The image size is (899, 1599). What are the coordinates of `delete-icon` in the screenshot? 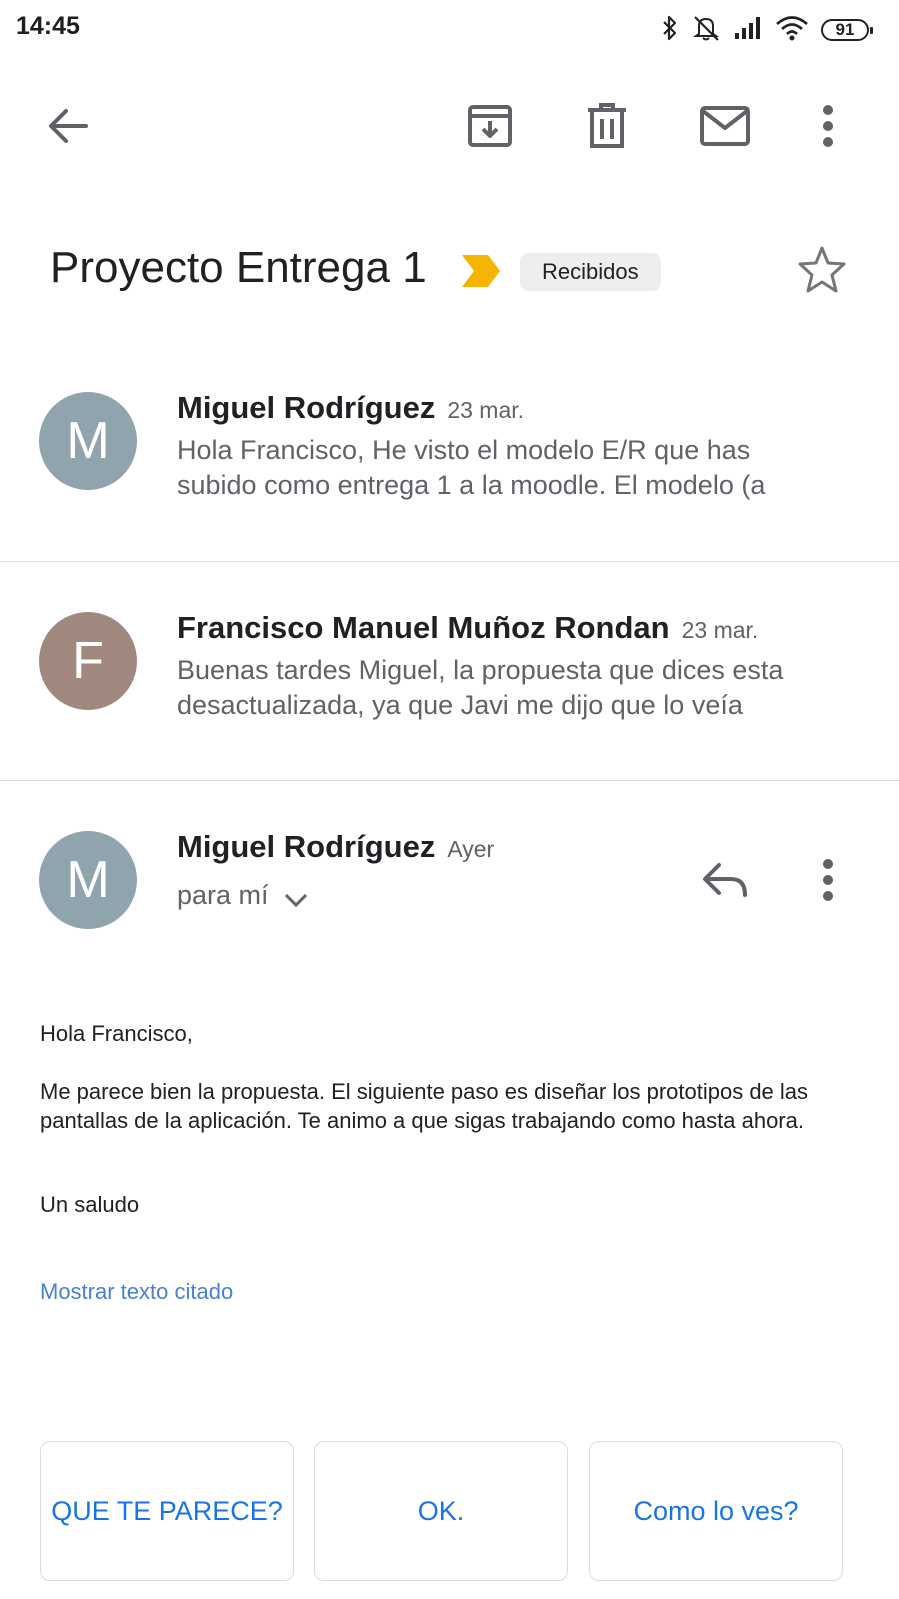 It's located at (607, 125).